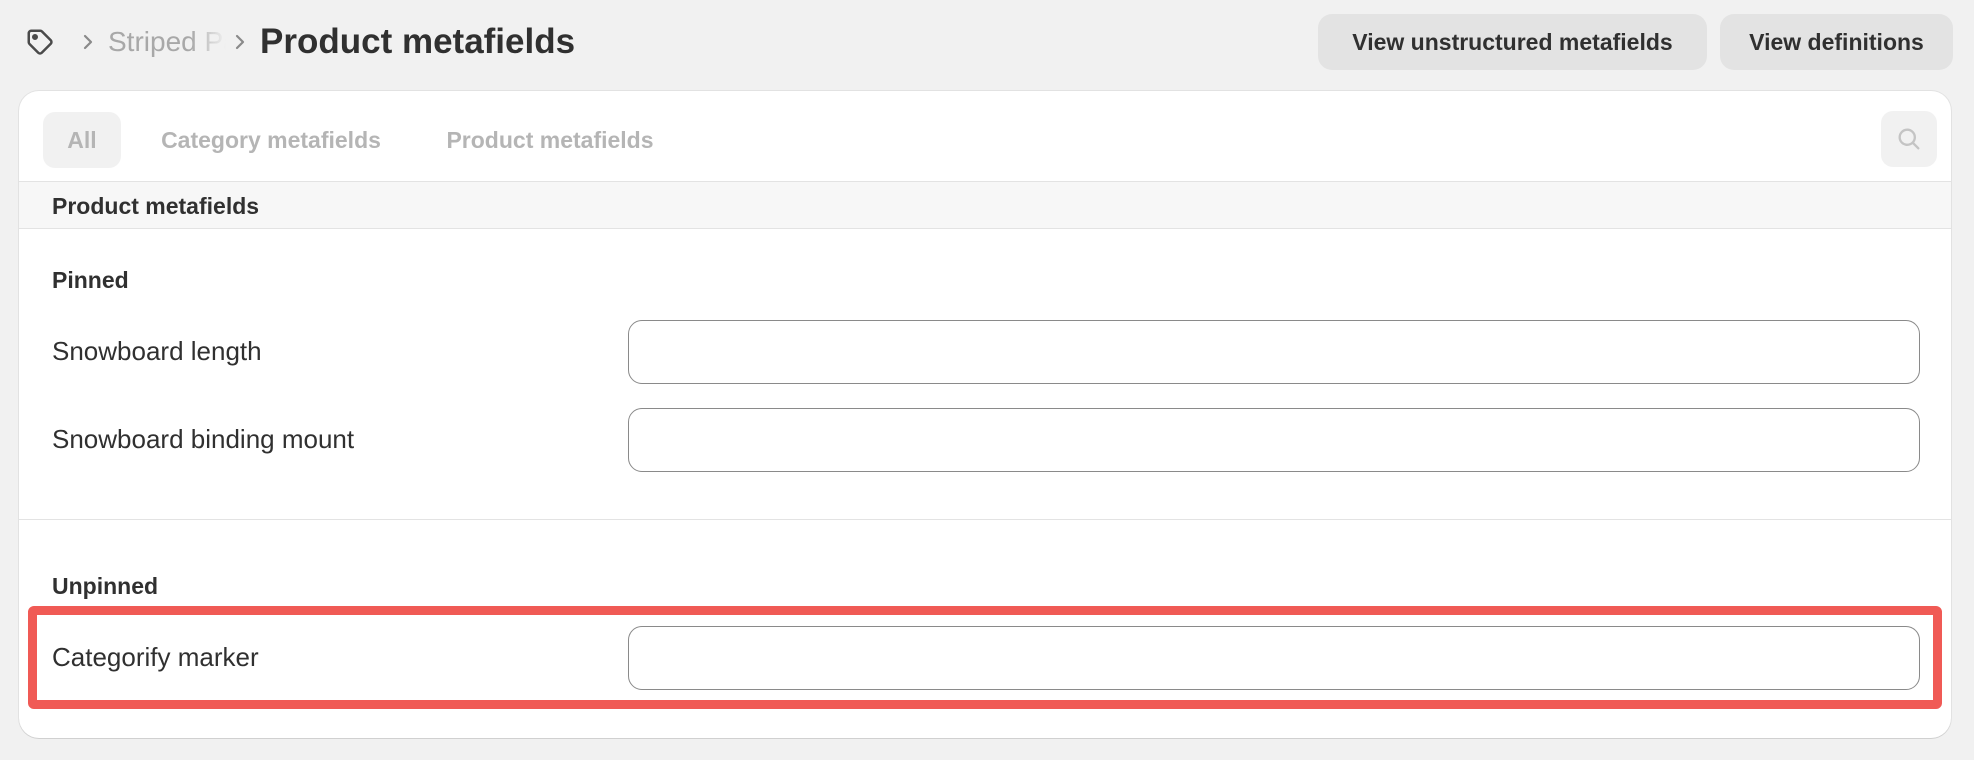 This screenshot has height=760, width=1974. I want to click on field-label-categorify-marker: Categorify marker, so click(155, 657).